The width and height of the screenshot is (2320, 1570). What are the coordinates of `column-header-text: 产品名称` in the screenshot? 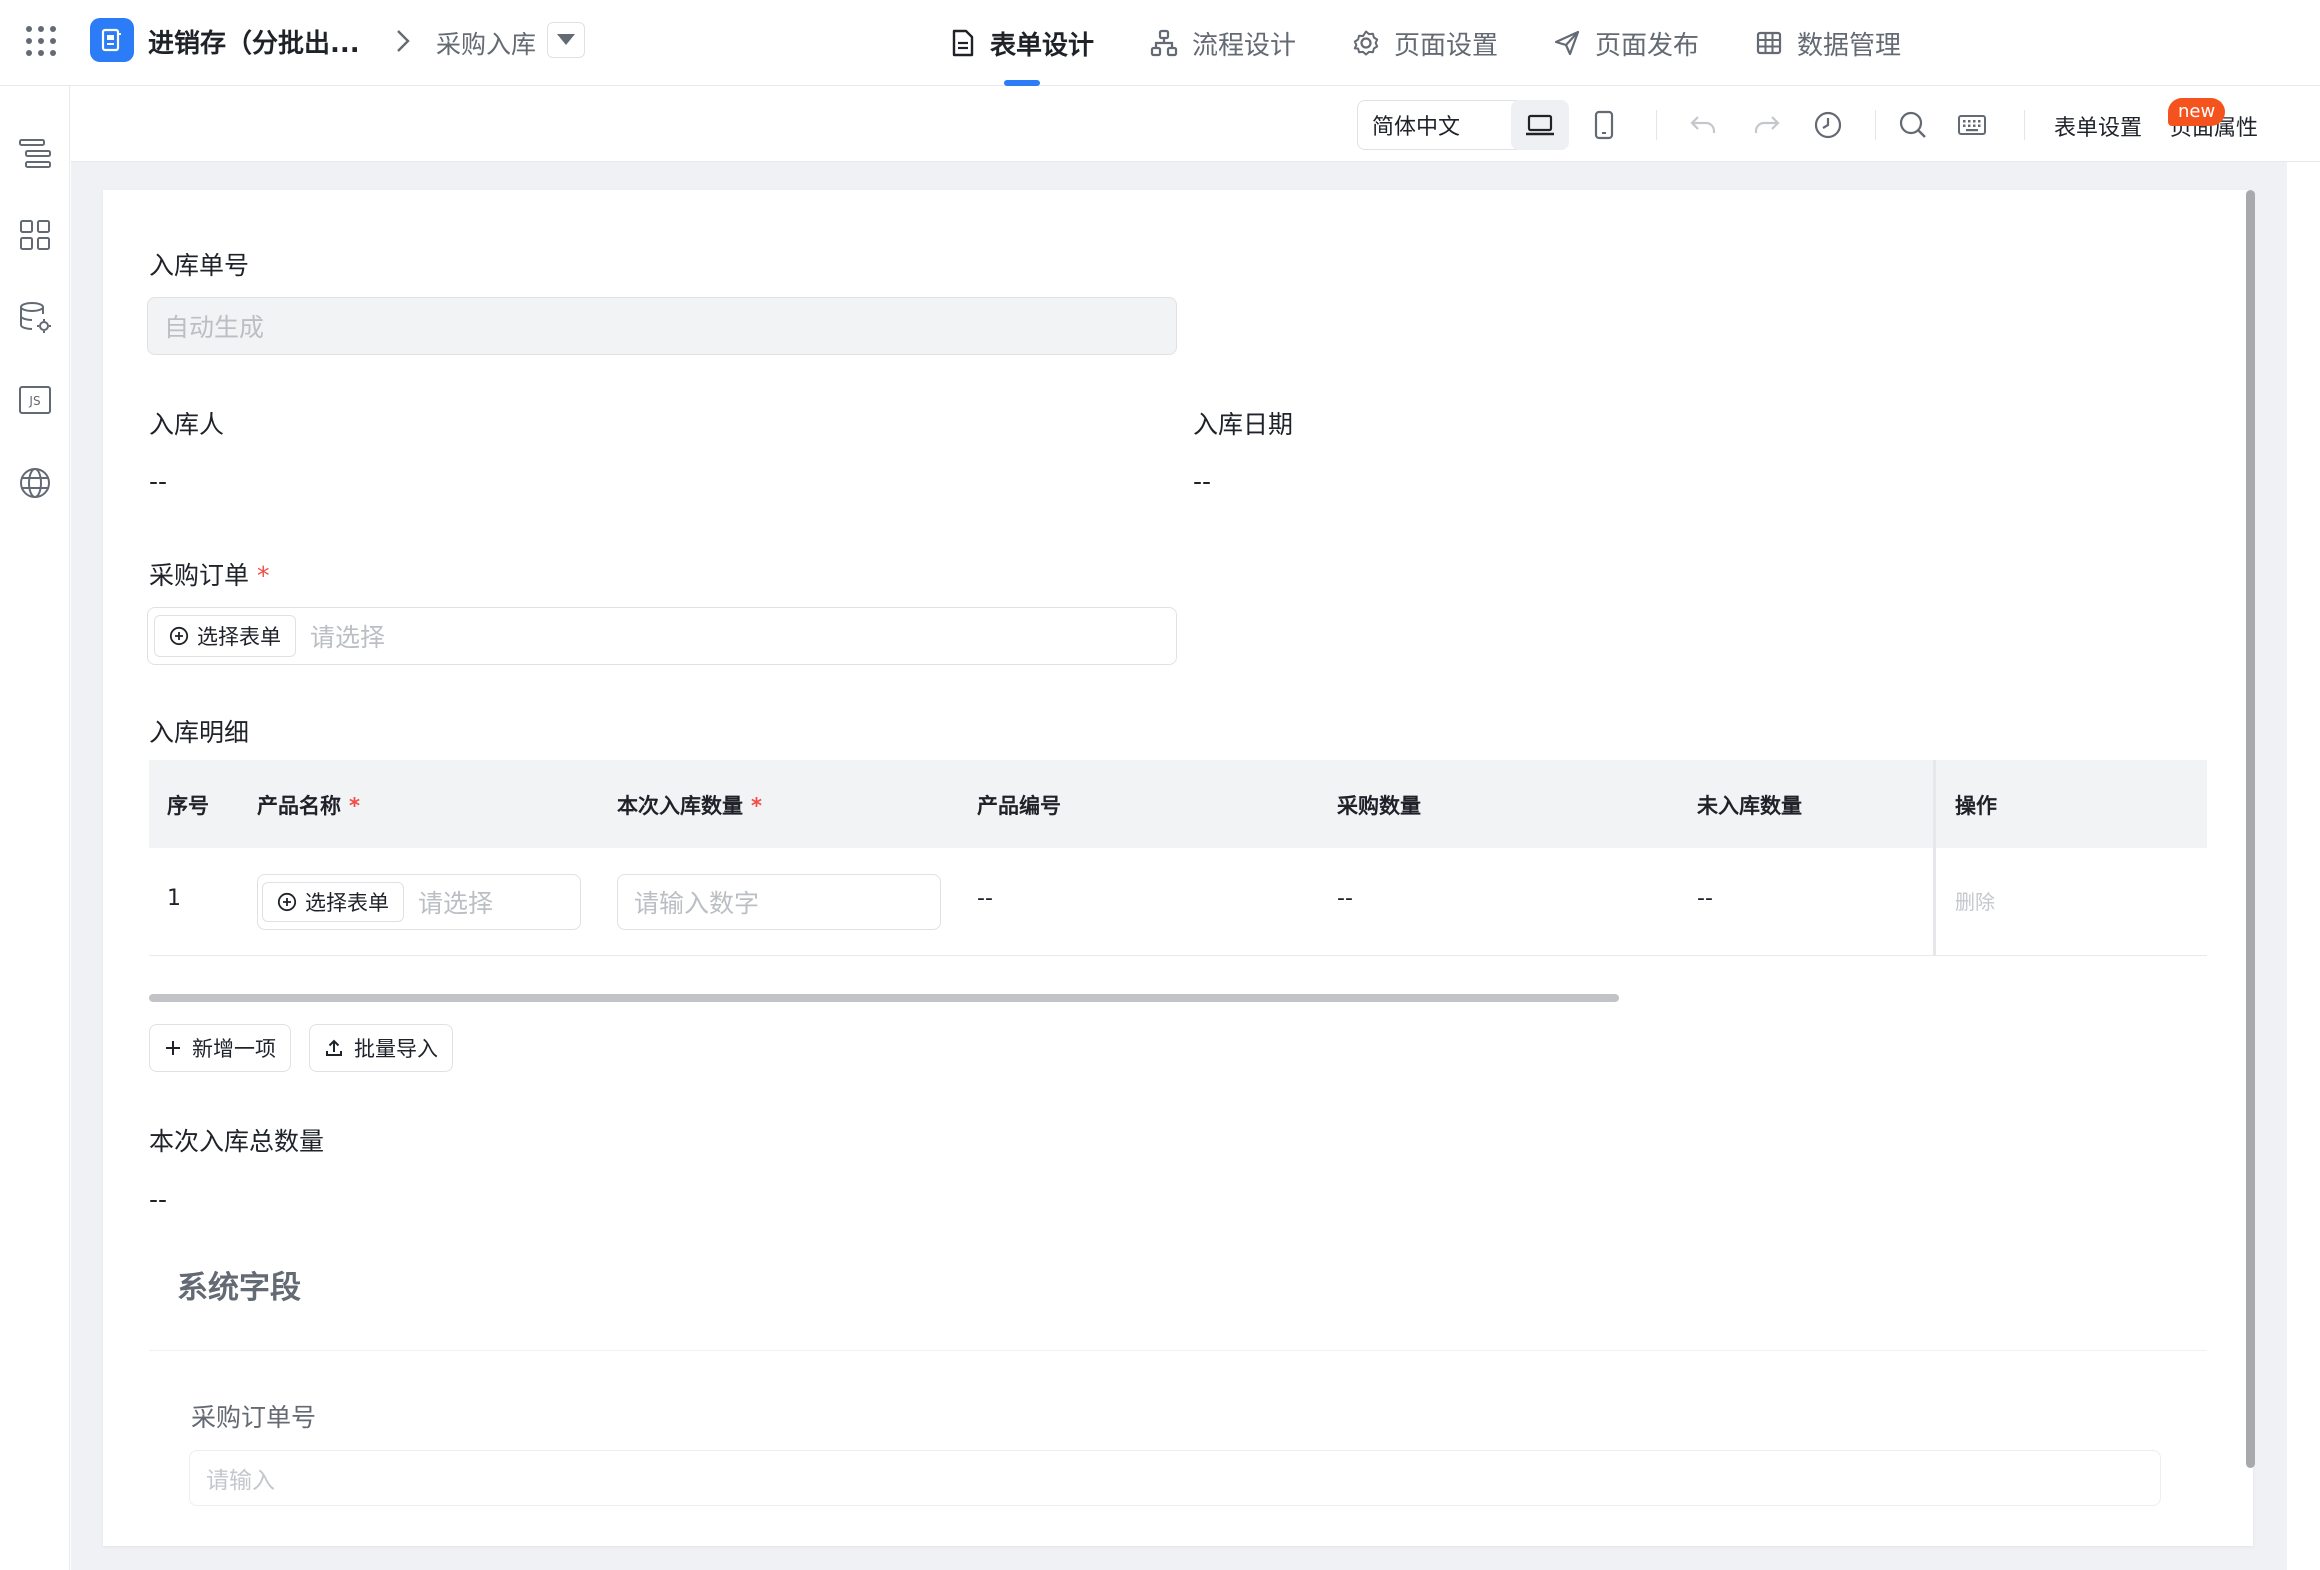 It's located at (299, 806).